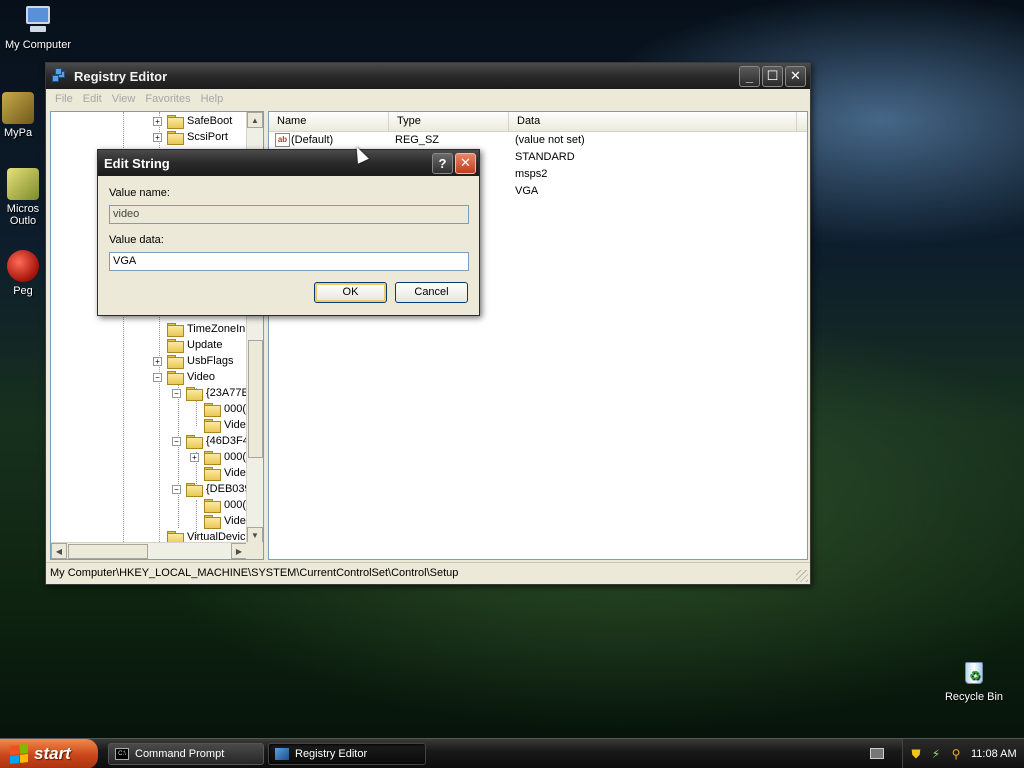  I want to click on window-title: Registry Editor, so click(121, 76).